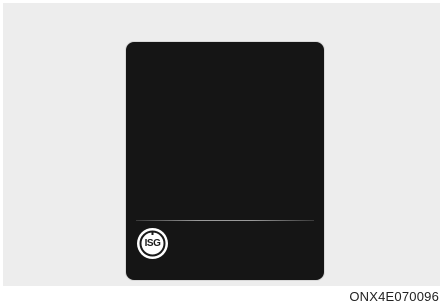 The image size is (443, 305). Describe the element at coordinates (225, 220) in the screenshot. I see `display-divider` at that location.